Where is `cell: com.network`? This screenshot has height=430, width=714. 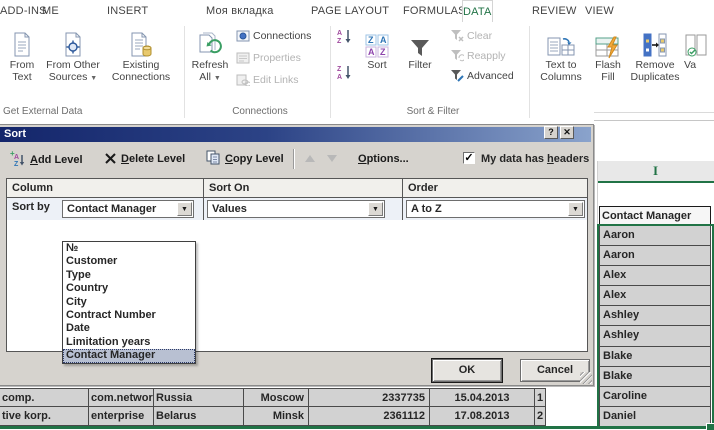
cell: com.network is located at coordinates (121, 398).